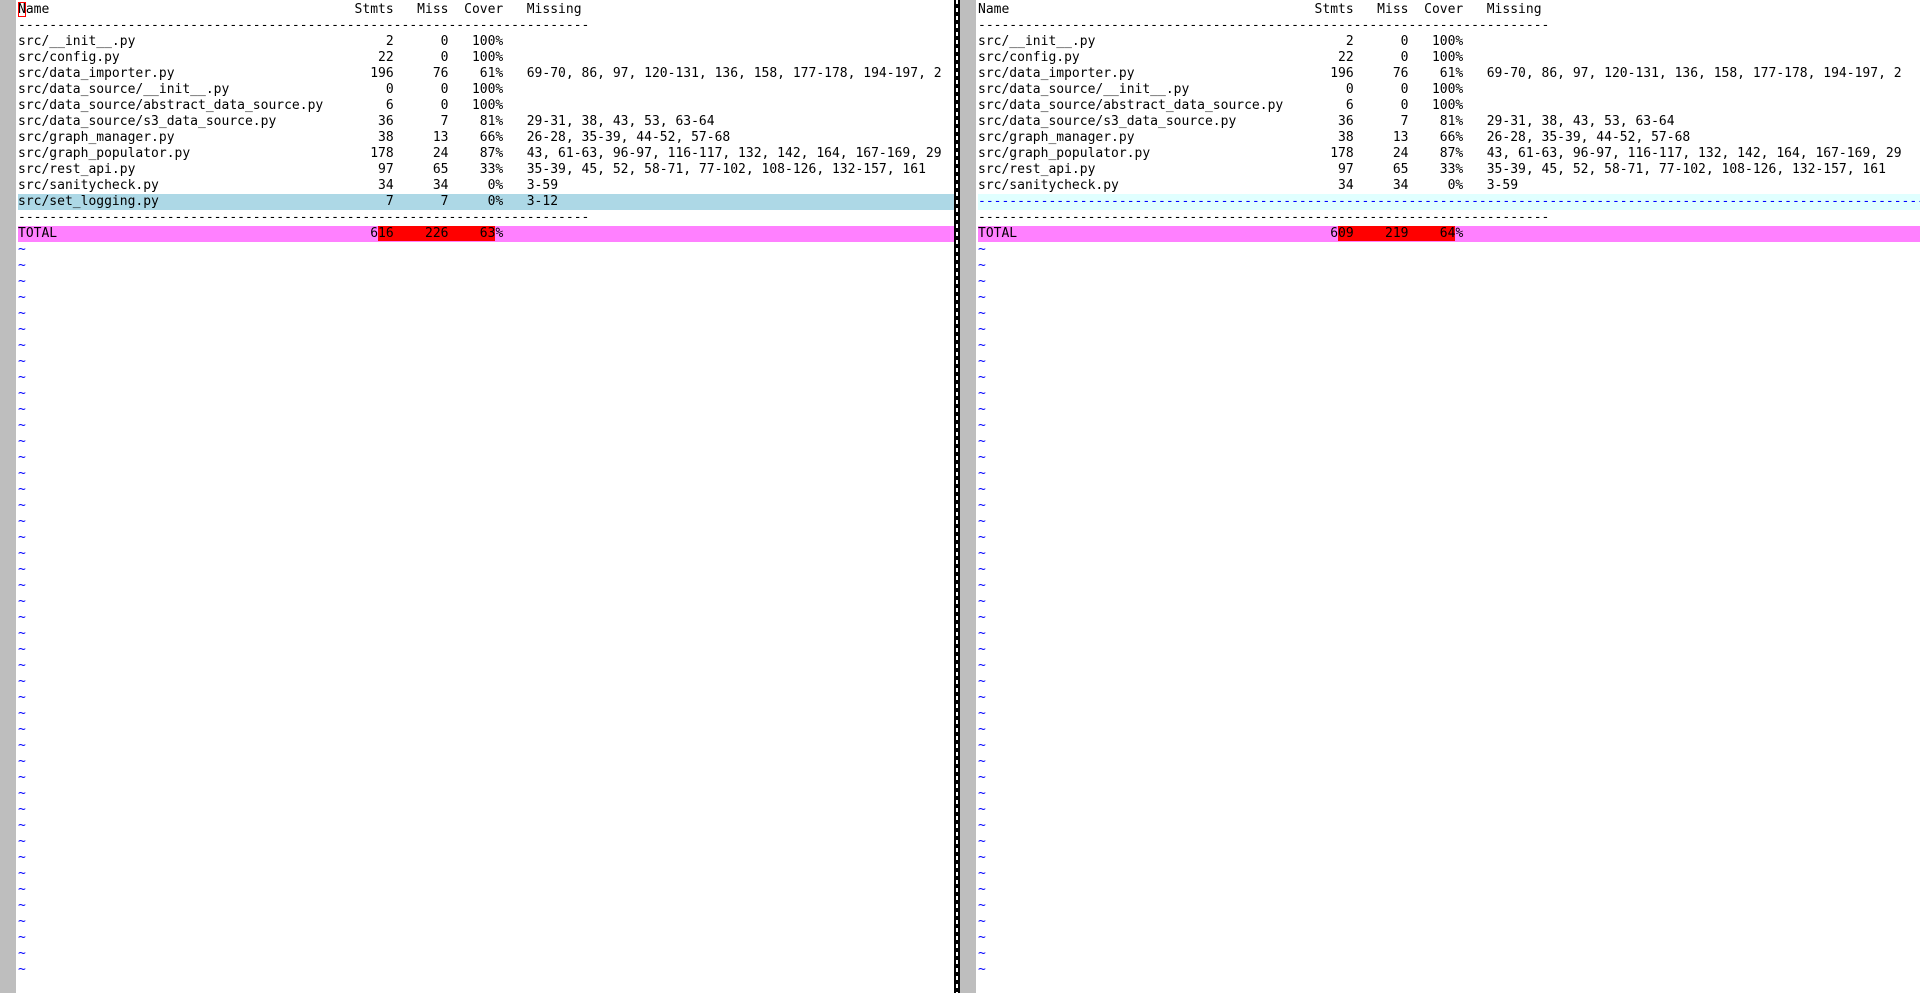  Describe the element at coordinates (386, 233) in the screenshot. I see `changed-stmts: 16` at that location.